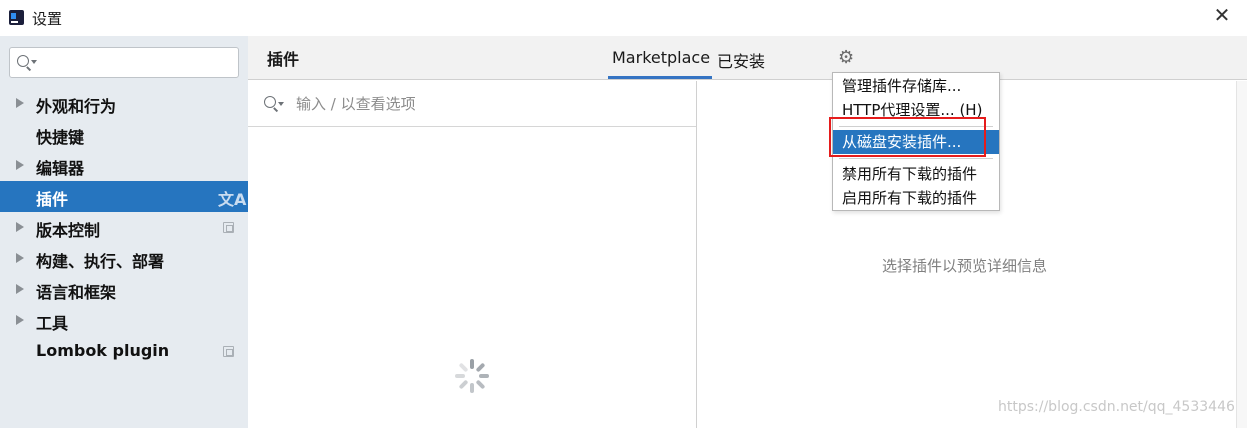  Describe the element at coordinates (16, 17) in the screenshot. I see `intellij-app-icon` at that location.